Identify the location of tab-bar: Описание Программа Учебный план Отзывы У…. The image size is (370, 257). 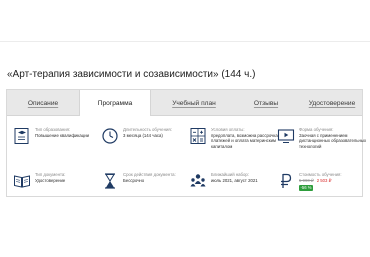
(184, 103).